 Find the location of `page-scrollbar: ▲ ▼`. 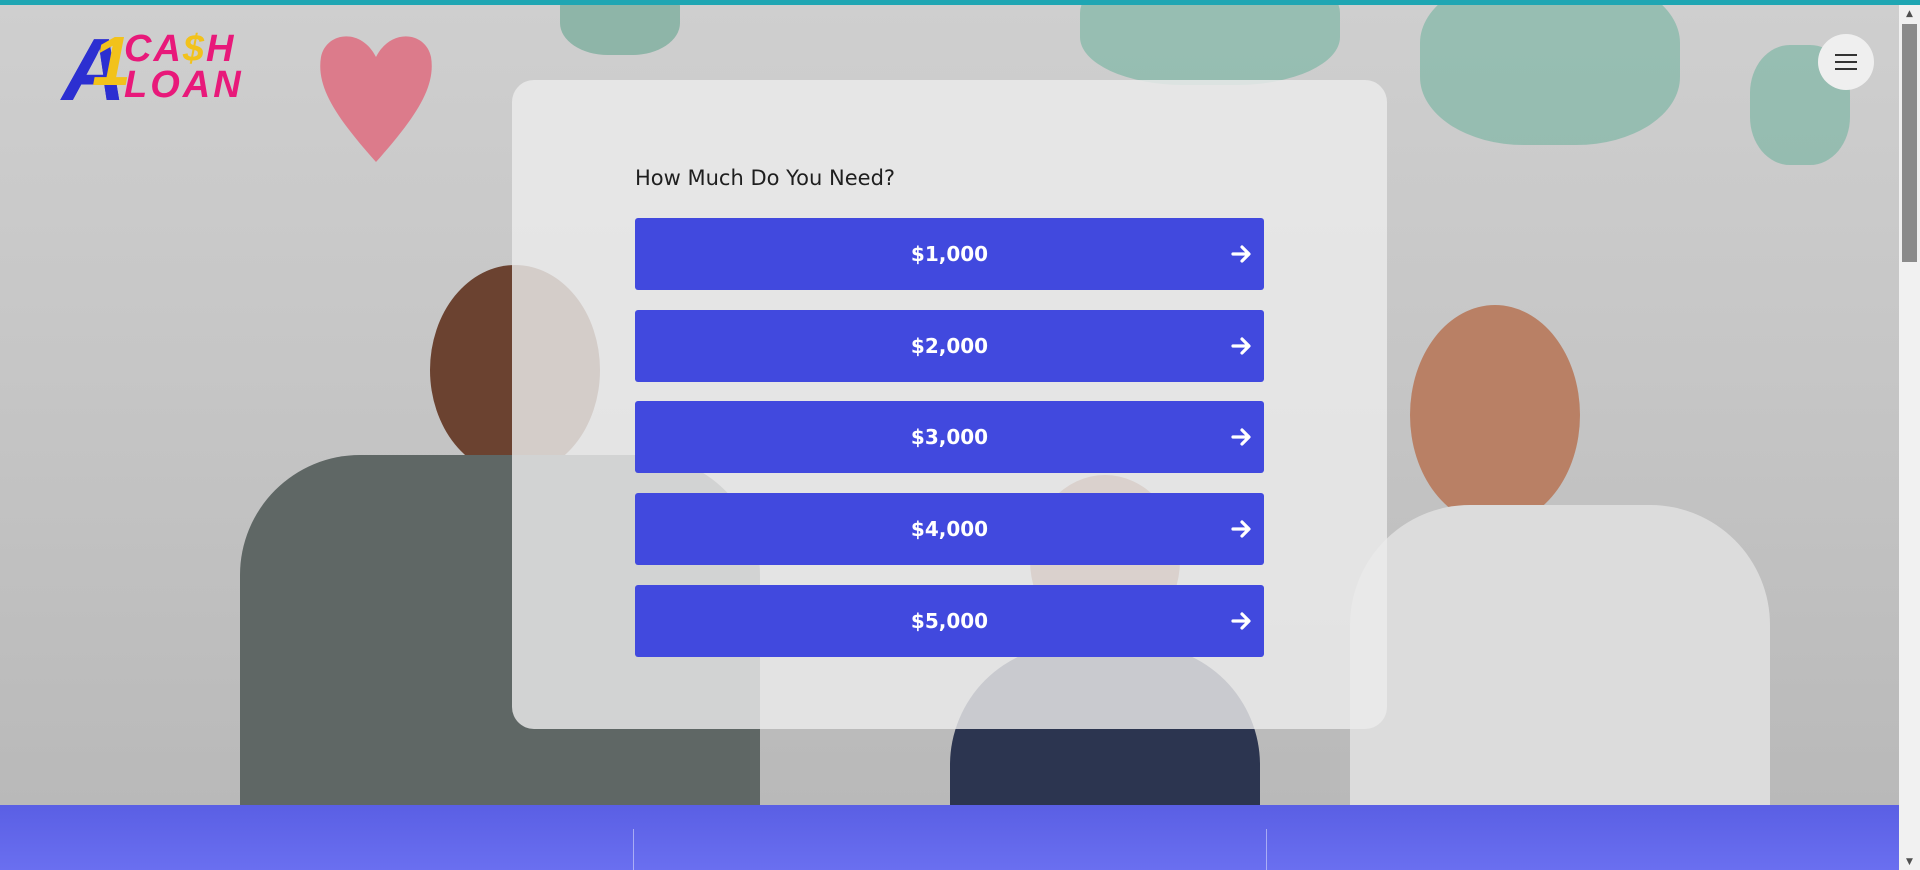

page-scrollbar: ▲ ▼ is located at coordinates (1909, 437).